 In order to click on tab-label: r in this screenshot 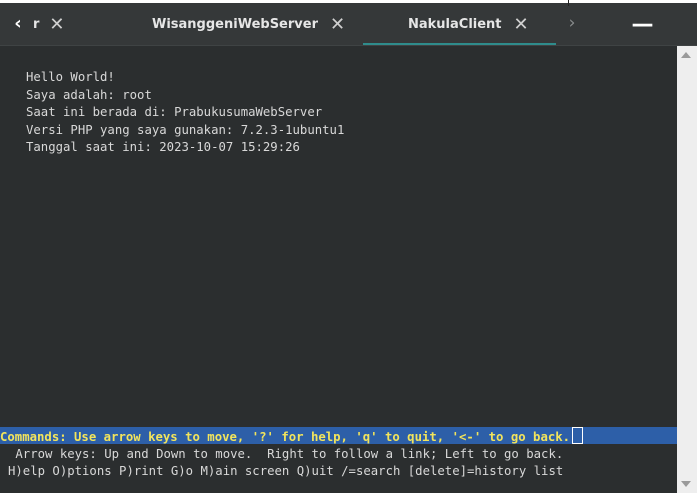, I will do `click(36, 24)`.